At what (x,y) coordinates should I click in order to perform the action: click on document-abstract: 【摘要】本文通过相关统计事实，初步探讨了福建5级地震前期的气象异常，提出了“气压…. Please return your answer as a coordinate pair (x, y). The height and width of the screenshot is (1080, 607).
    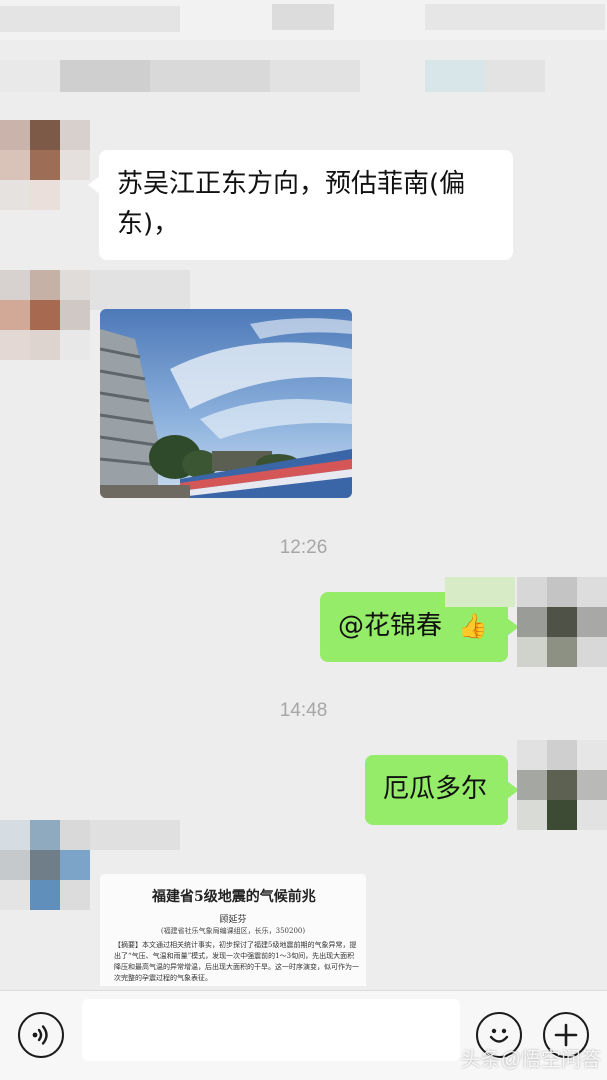
    Looking at the image, I should click on (236, 961).